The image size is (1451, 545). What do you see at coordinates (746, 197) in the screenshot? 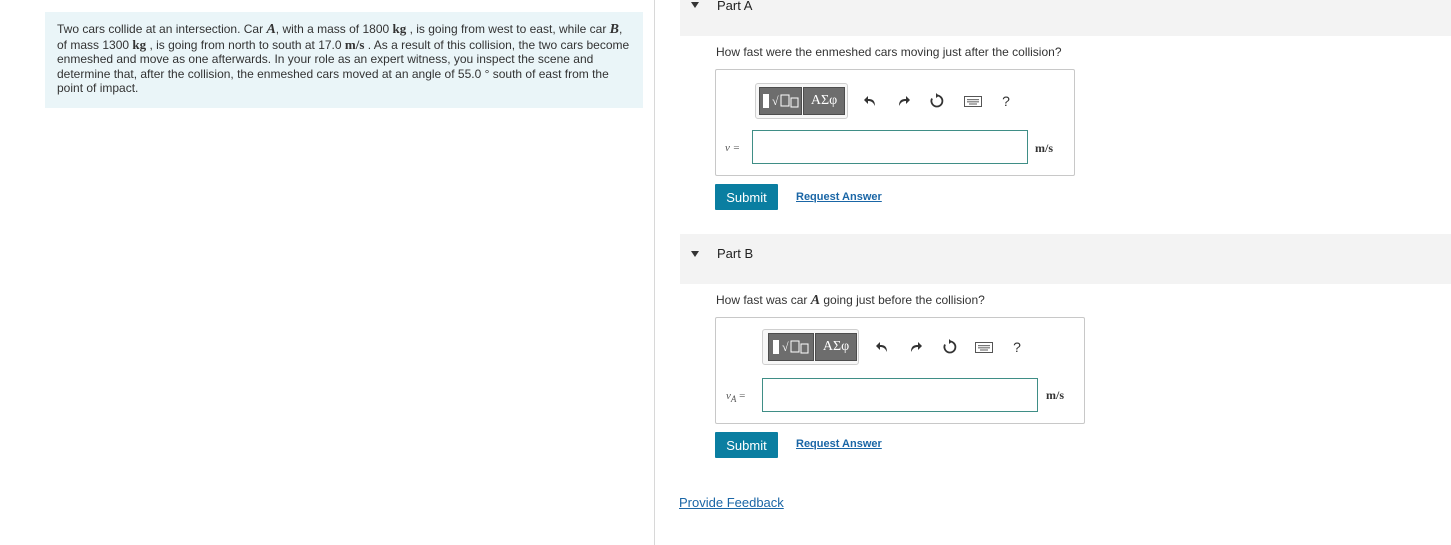
I see `part-a-submit-button: Submit` at bounding box center [746, 197].